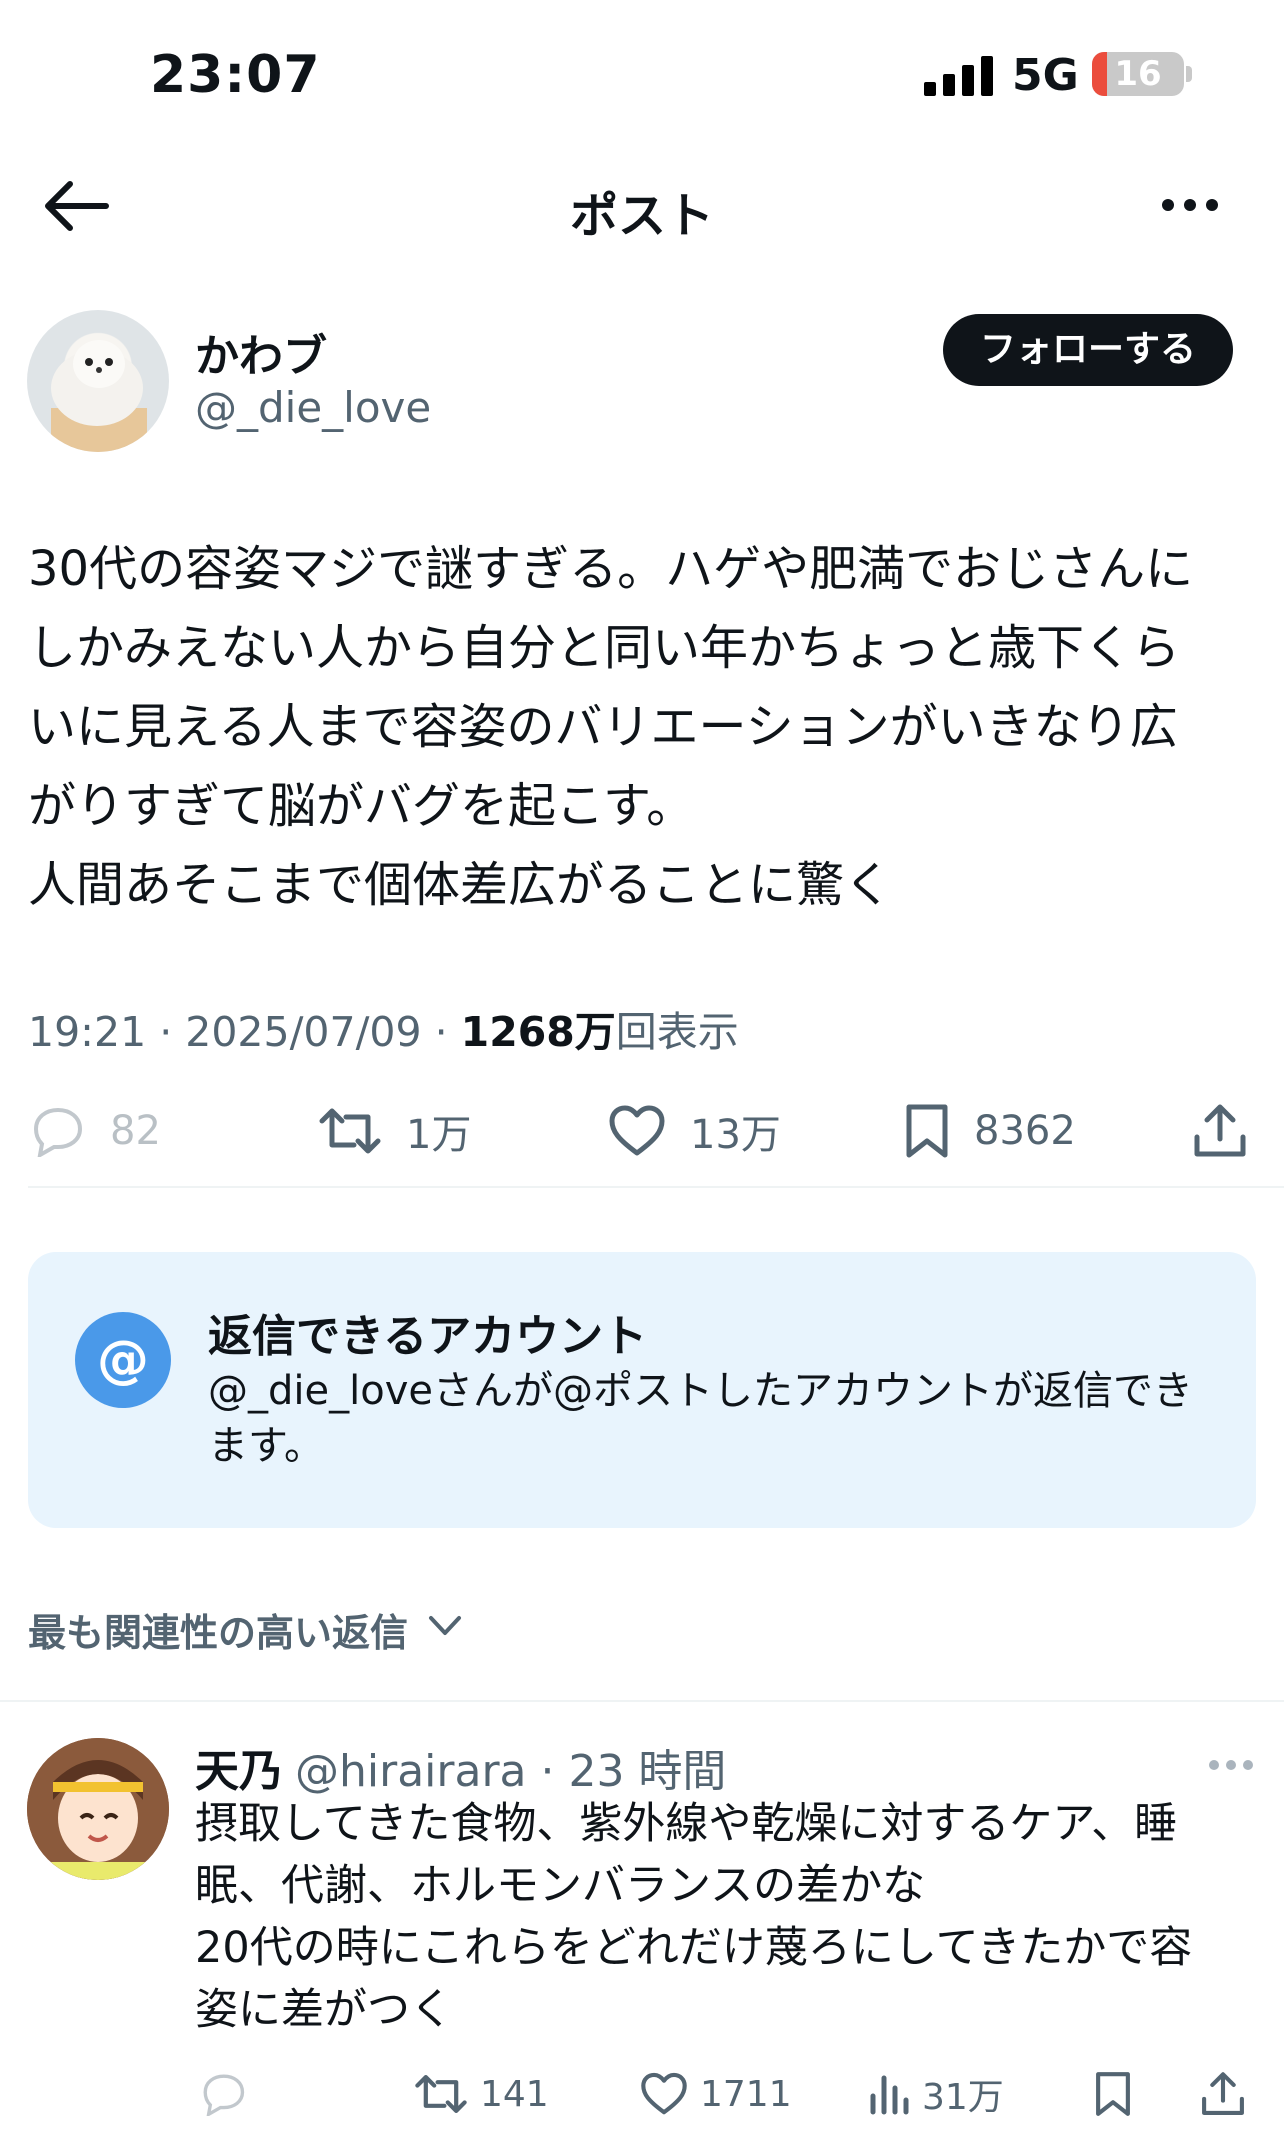  I want to click on avatar-image, so click(99, 396).